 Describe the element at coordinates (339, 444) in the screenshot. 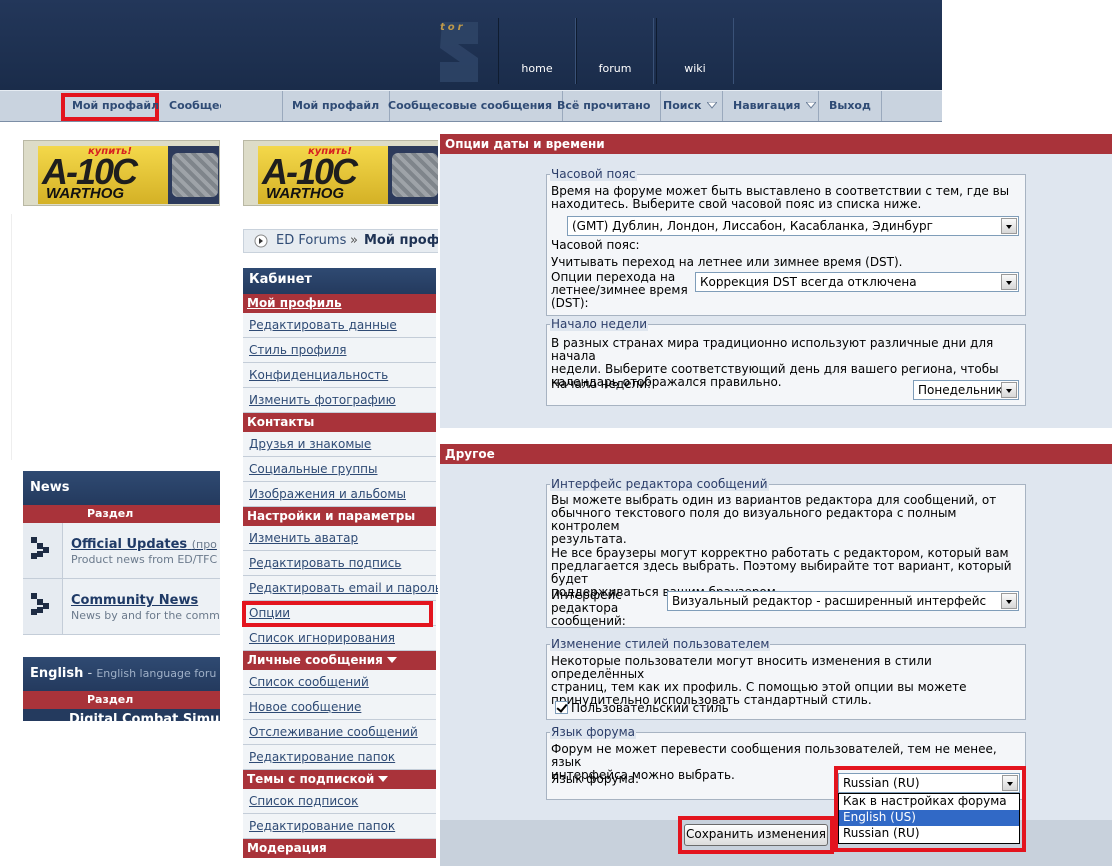

I see `cabinet-link: Друзья и знакомые` at that location.